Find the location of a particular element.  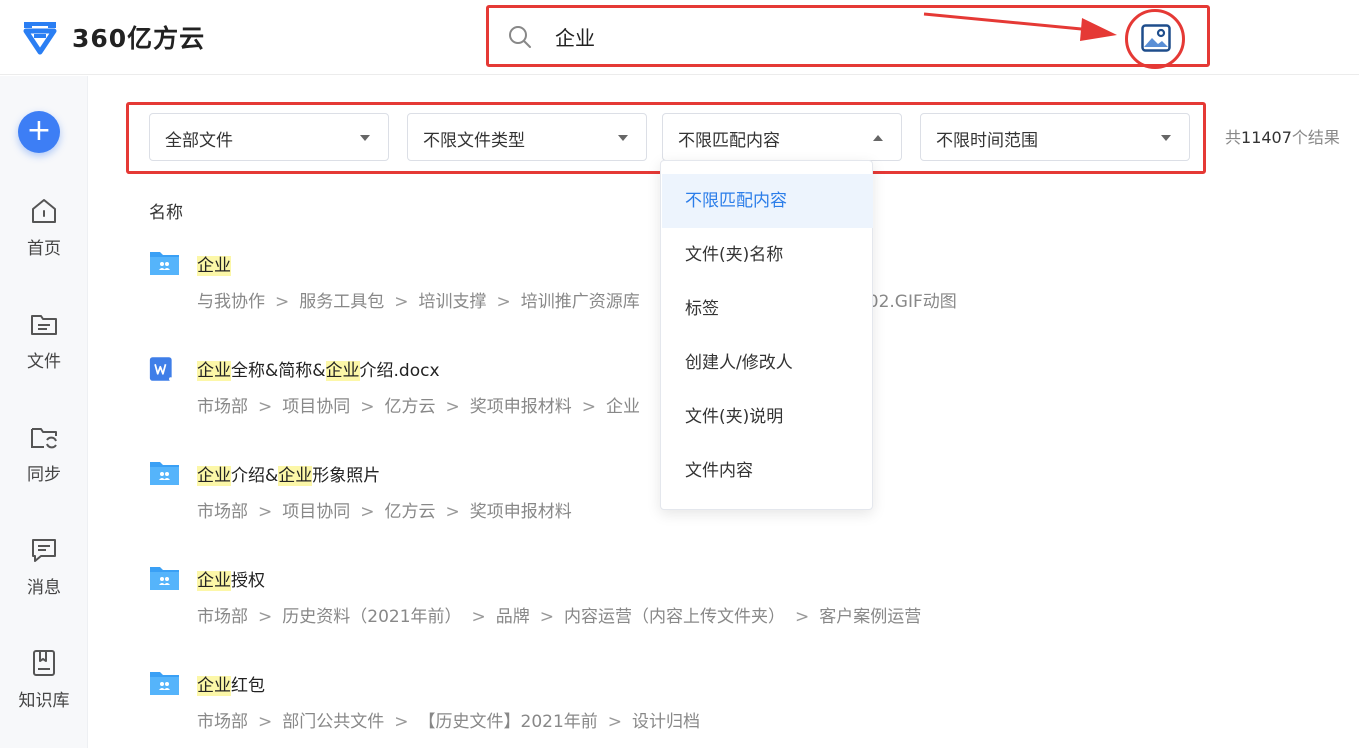

logo-icon is located at coordinates (40, 38).